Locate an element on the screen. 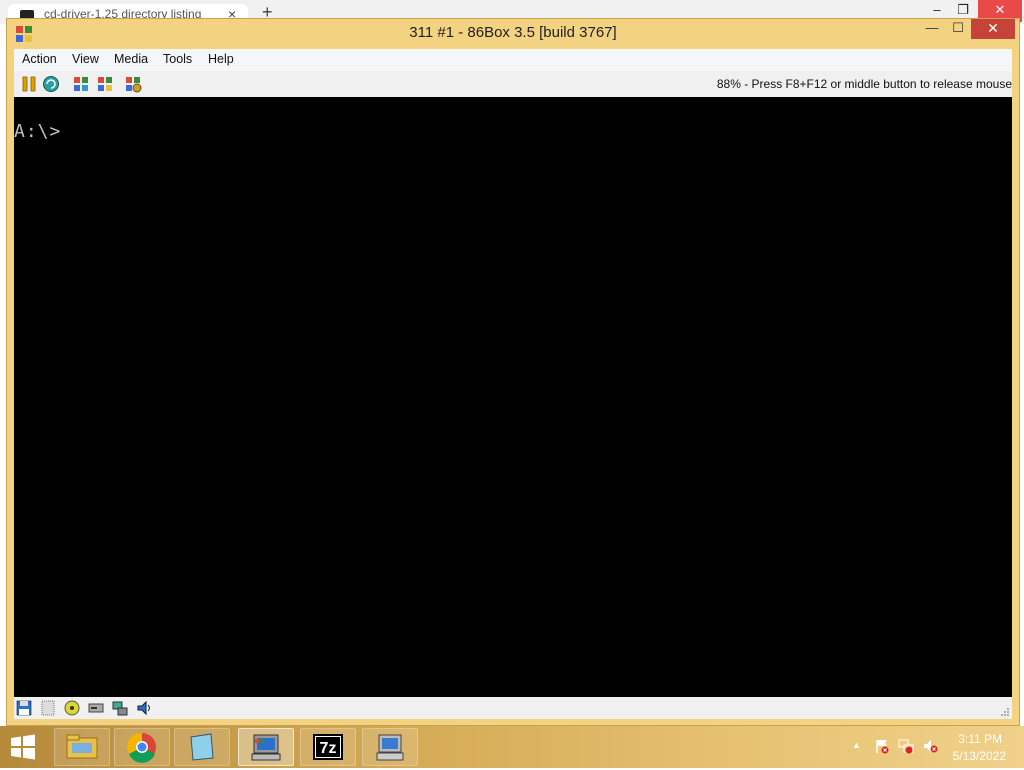 The height and width of the screenshot is (770, 1024). pause-icon is located at coordinates (29, 84).